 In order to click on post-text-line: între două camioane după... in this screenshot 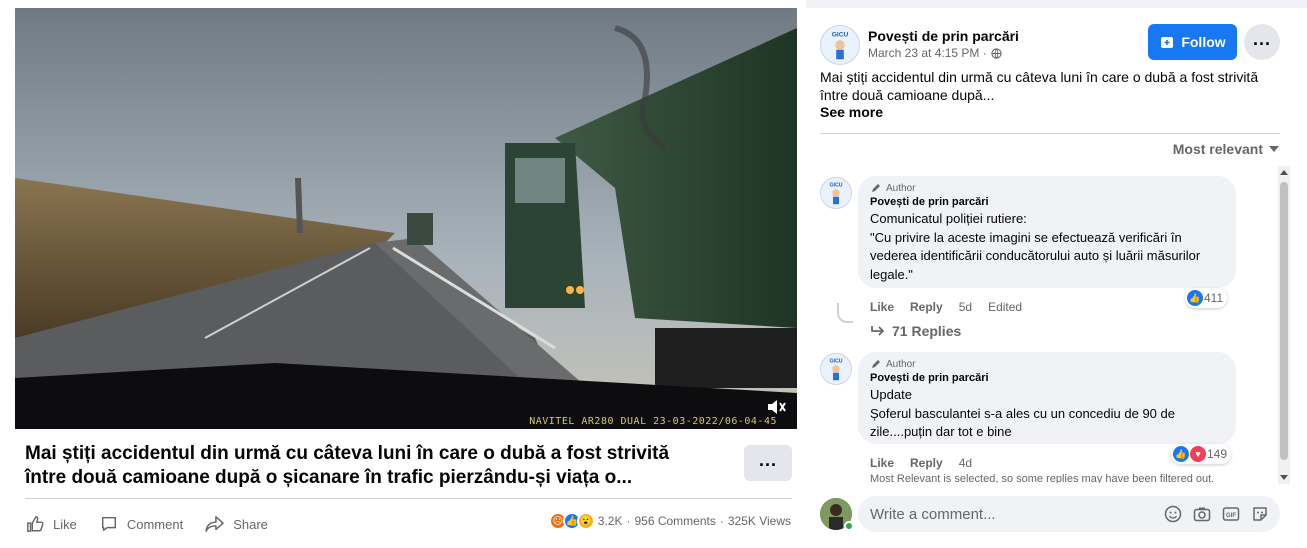, I will do `click(907, 95)`.